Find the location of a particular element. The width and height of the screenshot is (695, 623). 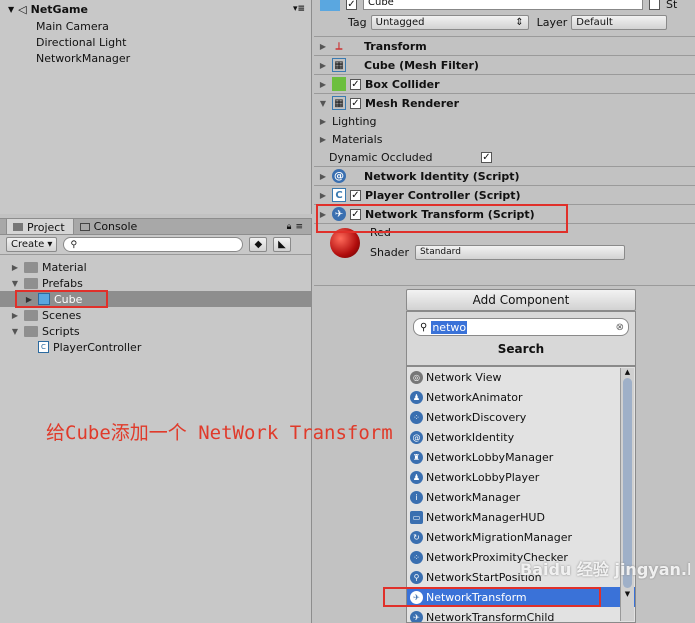

component-title: Cube (Mesh Filter) is located at coordinates (421, 65).